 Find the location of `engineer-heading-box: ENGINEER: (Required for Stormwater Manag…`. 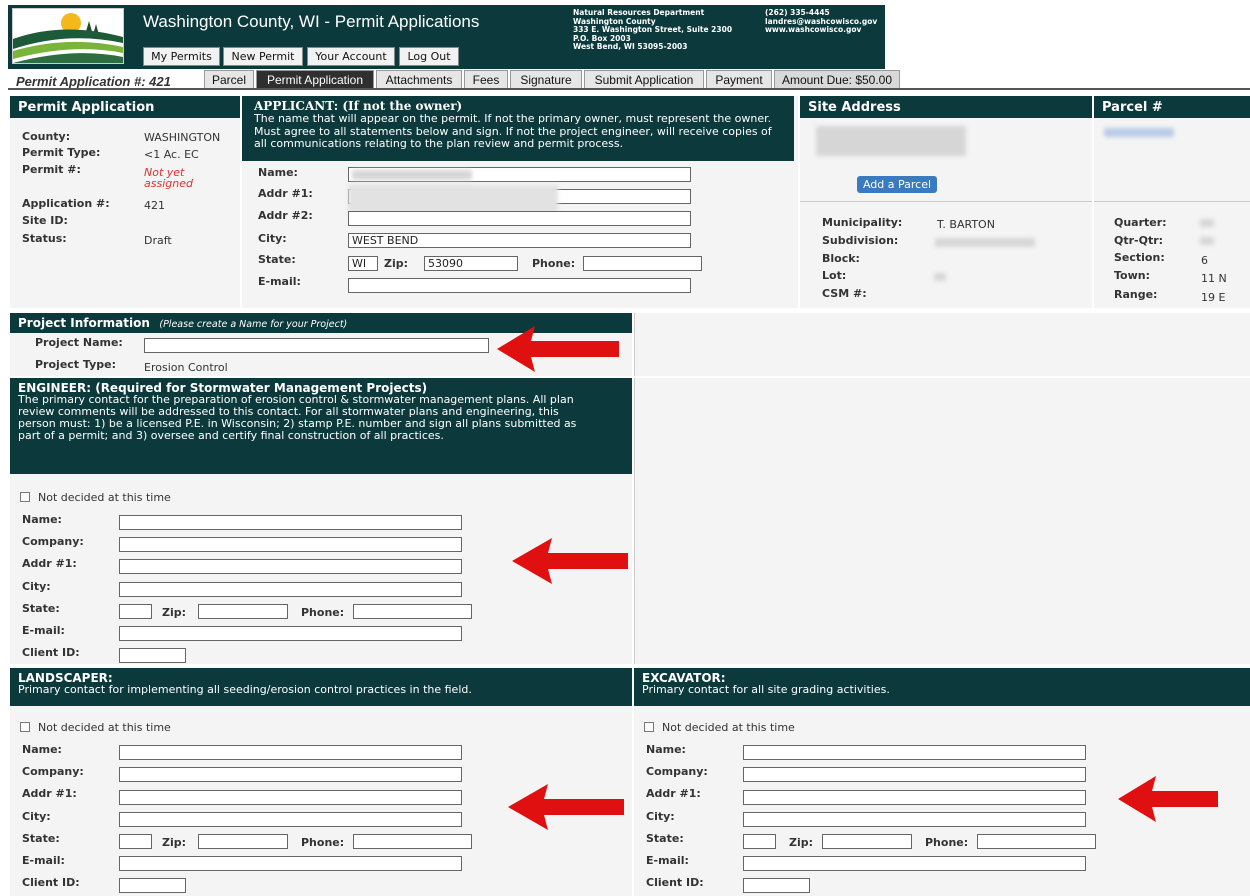

engineer-heading-box: ENGINEER: (Required for Stormwater Manag… is located at coordinates (321, 426).